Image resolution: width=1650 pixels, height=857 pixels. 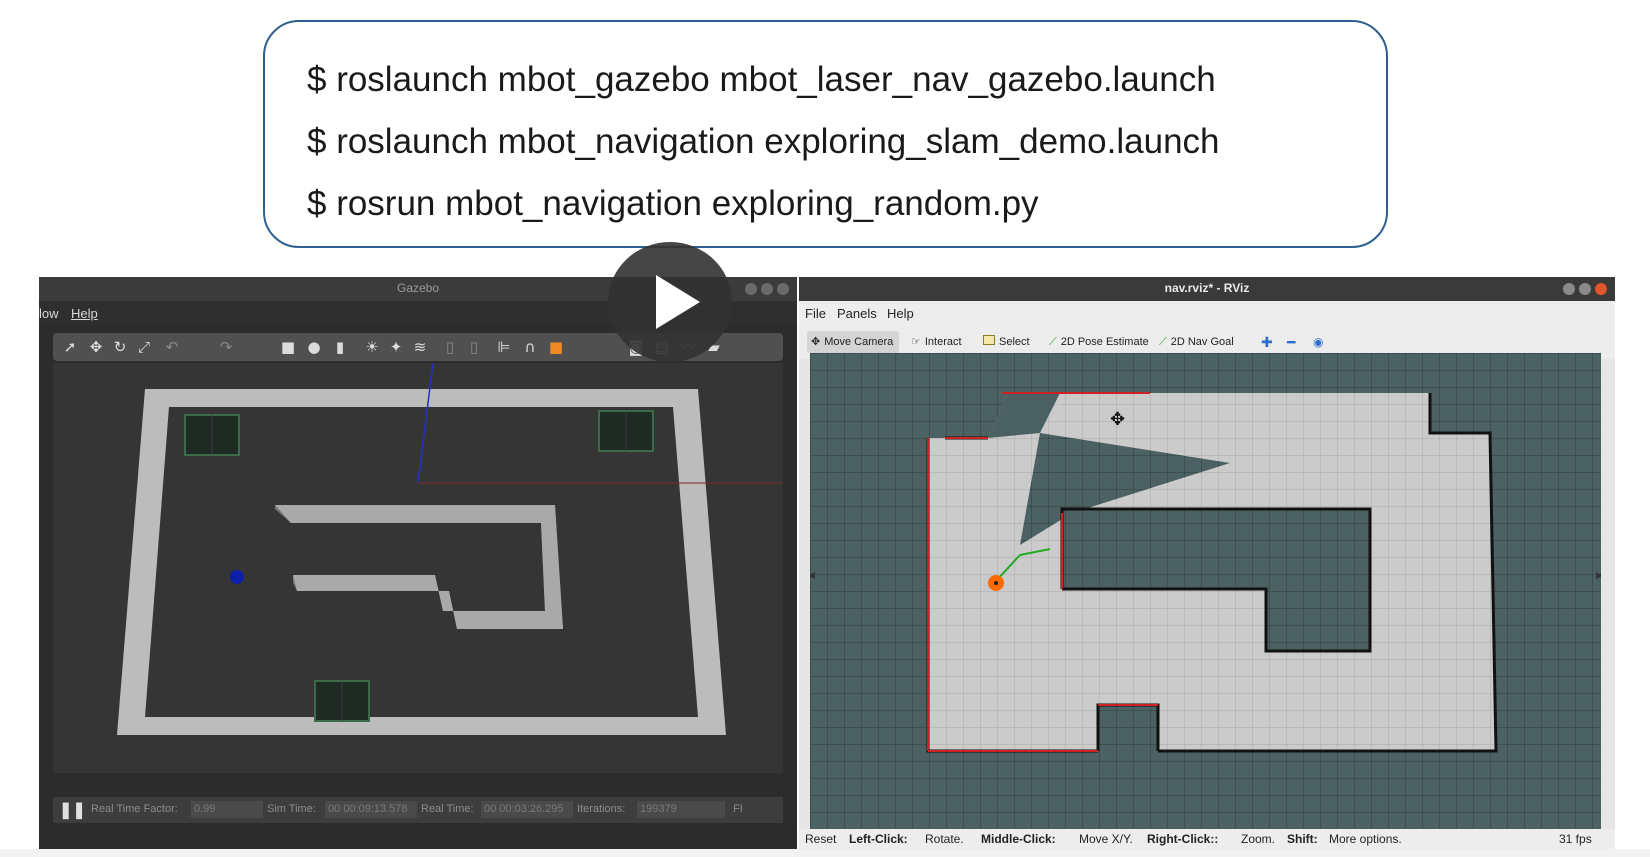 I want to click on left-click-desc: Rotate., so click(x=944, y=839).